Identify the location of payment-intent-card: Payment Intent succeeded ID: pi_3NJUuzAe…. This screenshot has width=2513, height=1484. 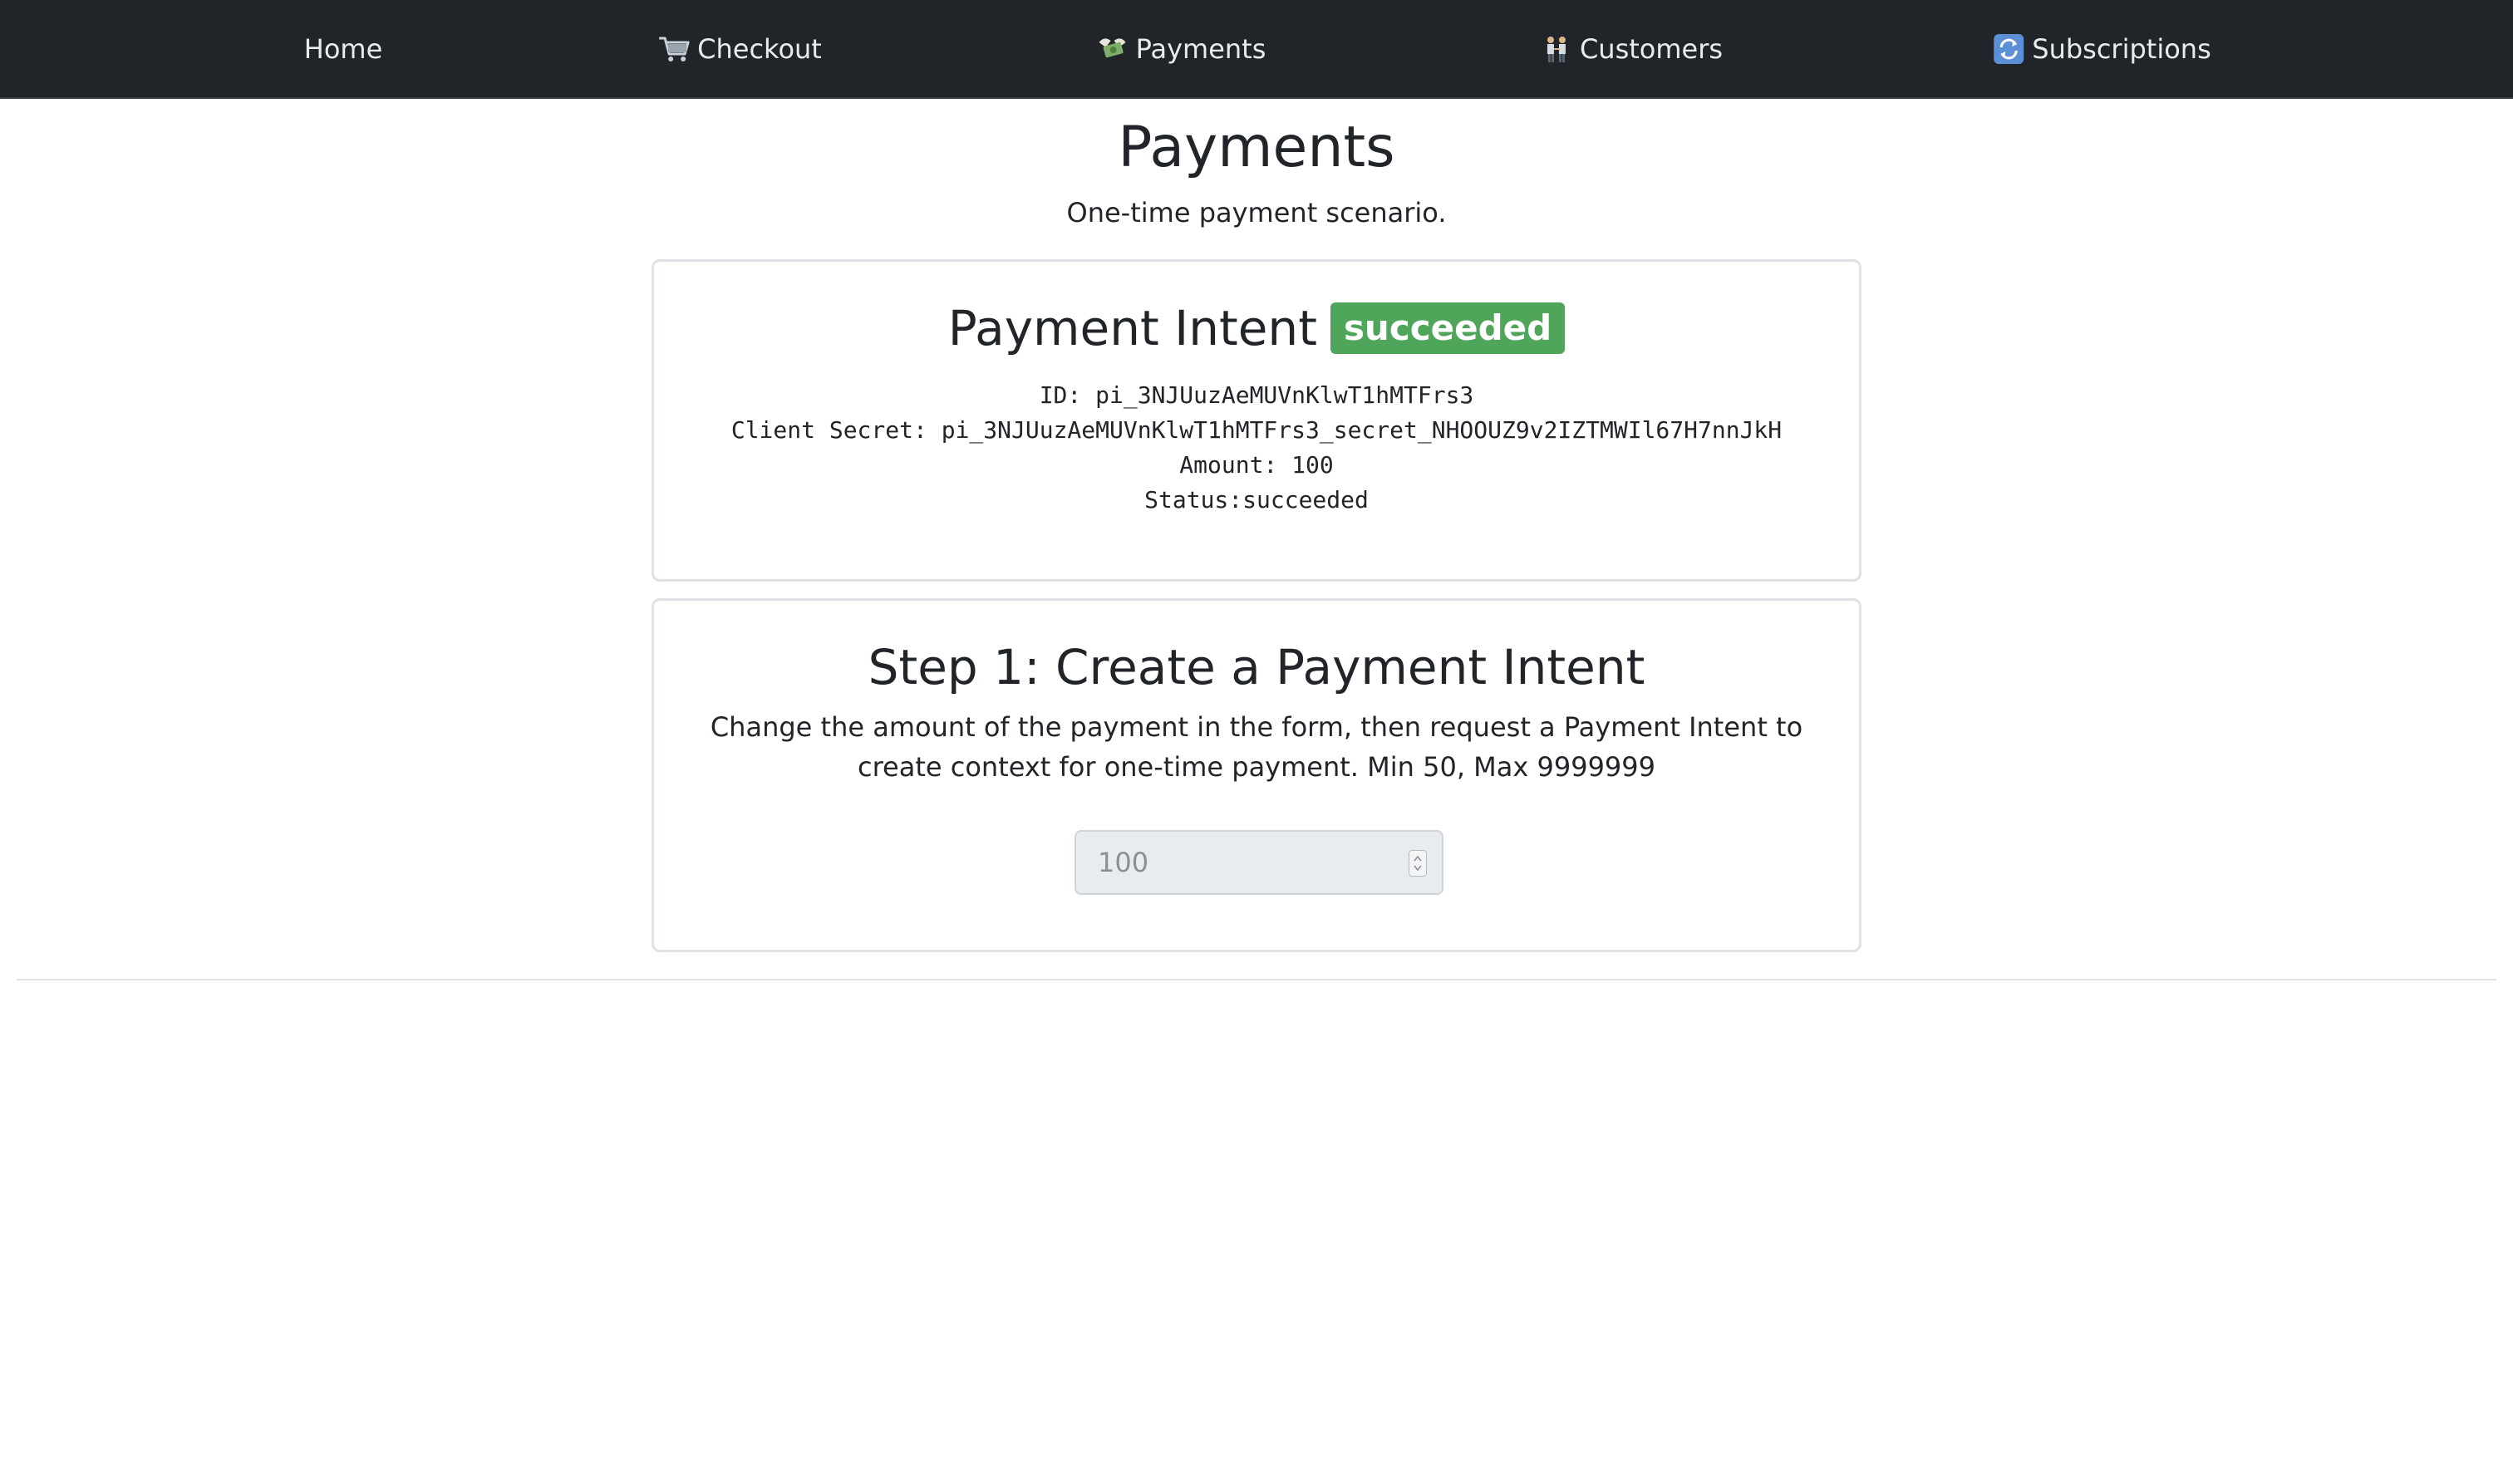
(1256, 420).